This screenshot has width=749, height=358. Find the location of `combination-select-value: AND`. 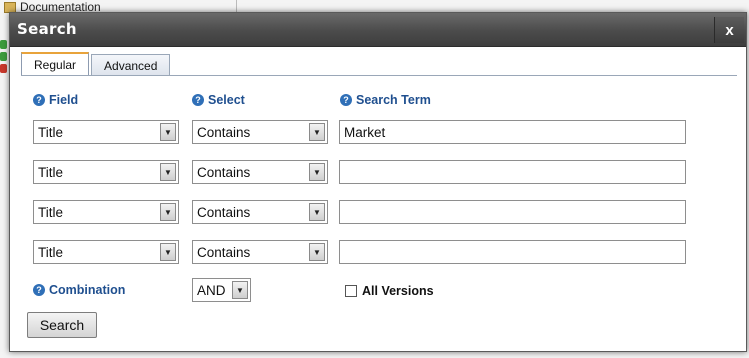

combination-select-value: AND is located at coordinates (211, 290).